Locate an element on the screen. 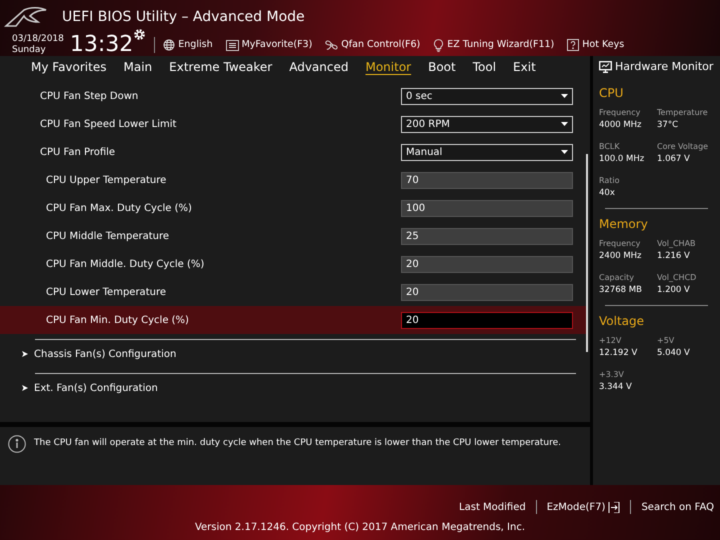  setting-label: CPU Fan Speed Lower Limit is located at coordinates (109, 125).